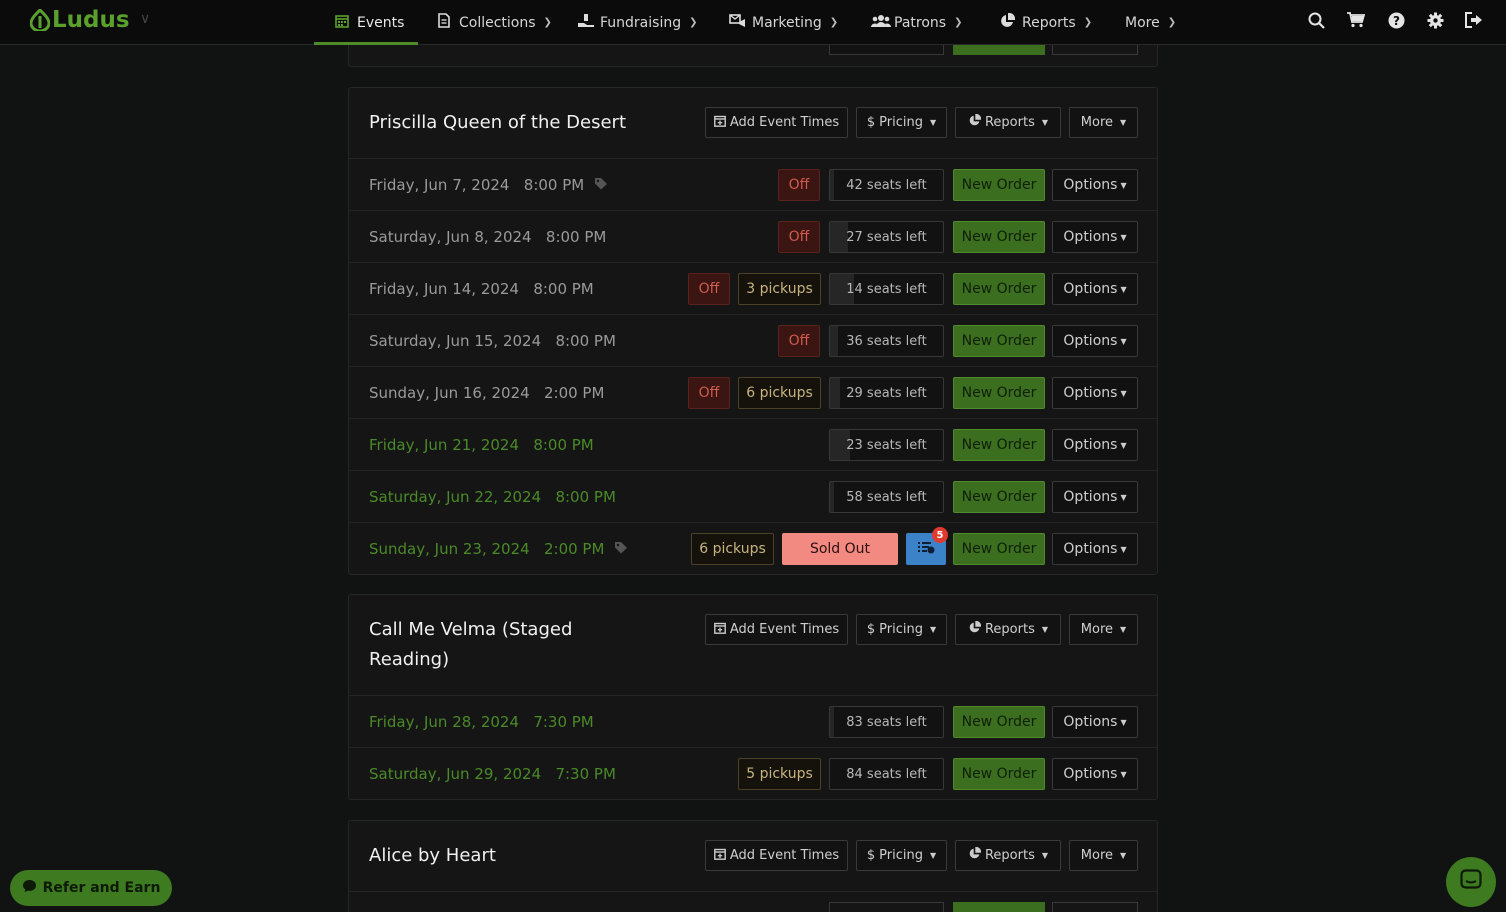  What do you see at coordinates (1471, 882) in the screenshot?
I see `chat-widget-button` at bounding box center [1471, 882].